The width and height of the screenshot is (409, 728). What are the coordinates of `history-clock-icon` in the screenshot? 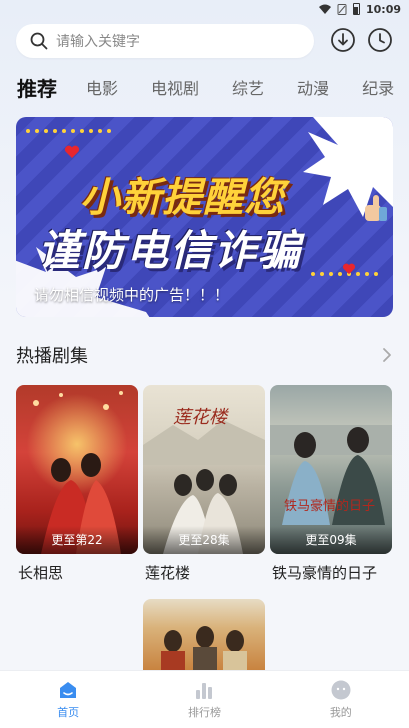 It's located at (380, 40).